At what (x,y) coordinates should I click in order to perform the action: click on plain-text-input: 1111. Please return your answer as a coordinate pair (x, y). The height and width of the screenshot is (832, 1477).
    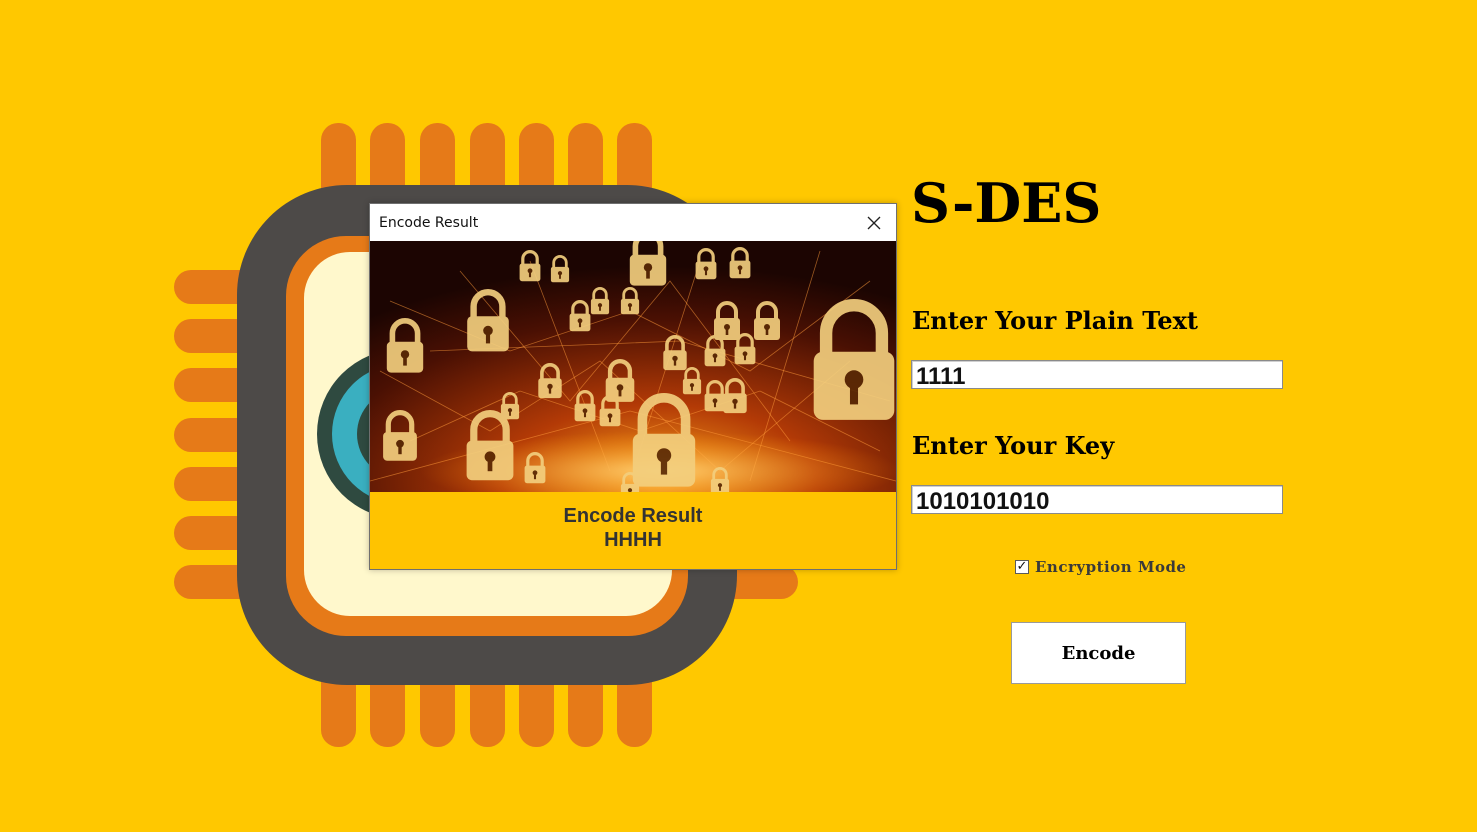
    Looking at the image, I should click on (1097, 375).